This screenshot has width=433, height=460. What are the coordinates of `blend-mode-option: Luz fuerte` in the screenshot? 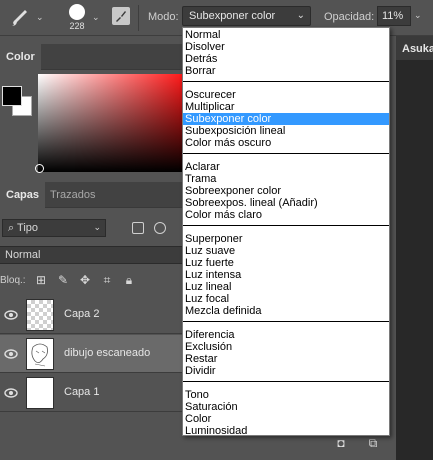 It's located at (286, 263).